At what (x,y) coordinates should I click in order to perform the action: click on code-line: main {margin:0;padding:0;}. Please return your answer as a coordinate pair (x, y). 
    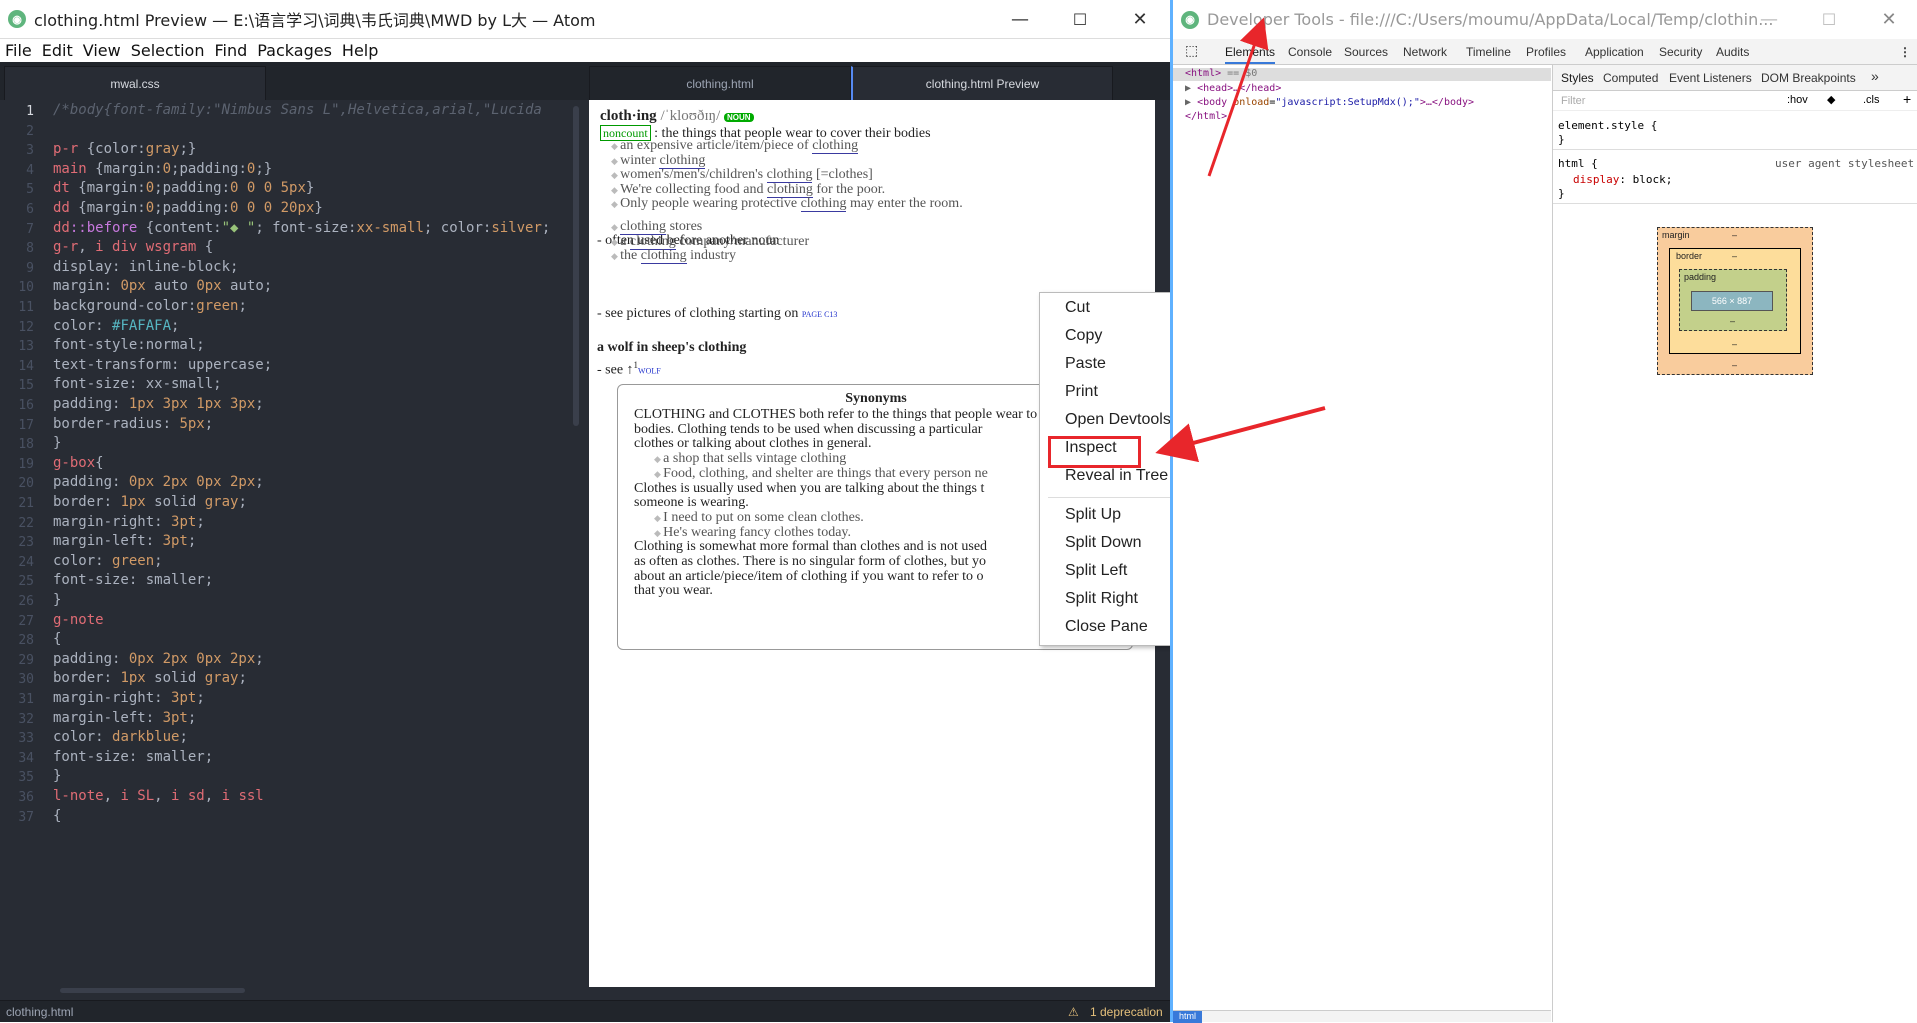
    Looking at the image, I should click on (162, 169).